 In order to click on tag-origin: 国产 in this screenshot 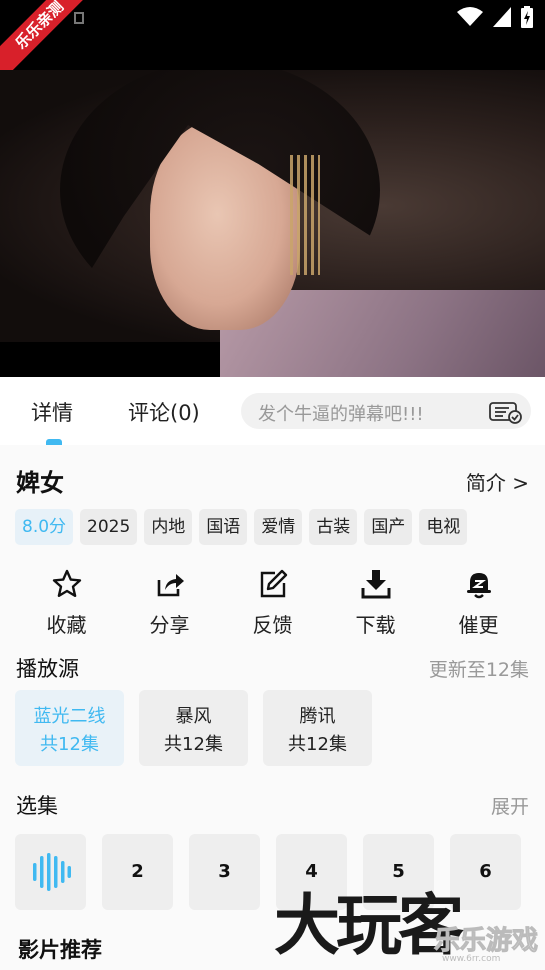, I will do `click(388, 527)`.